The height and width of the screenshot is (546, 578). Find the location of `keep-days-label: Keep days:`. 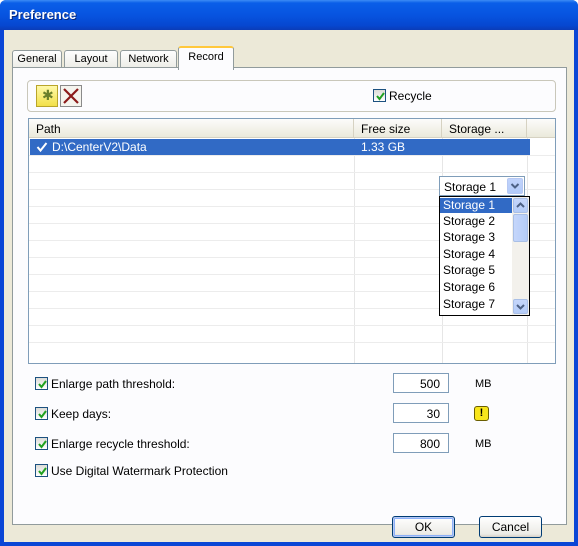

keep-days-label: Keep days: is located at coordinates (81, 413).